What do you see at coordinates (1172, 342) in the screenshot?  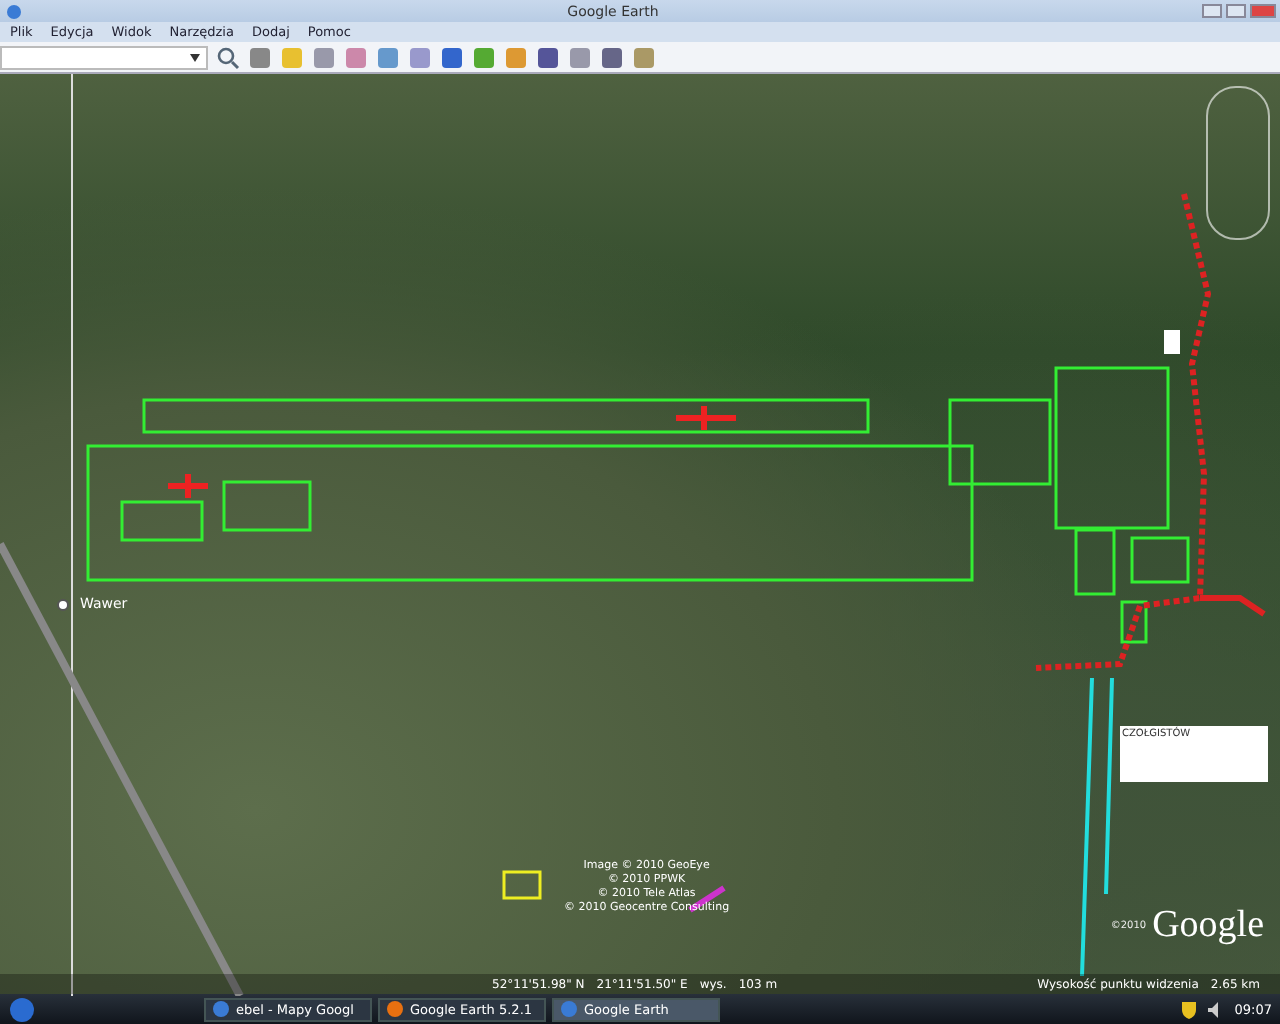 I see `pin-icon` at bounding box center [1172, 342].